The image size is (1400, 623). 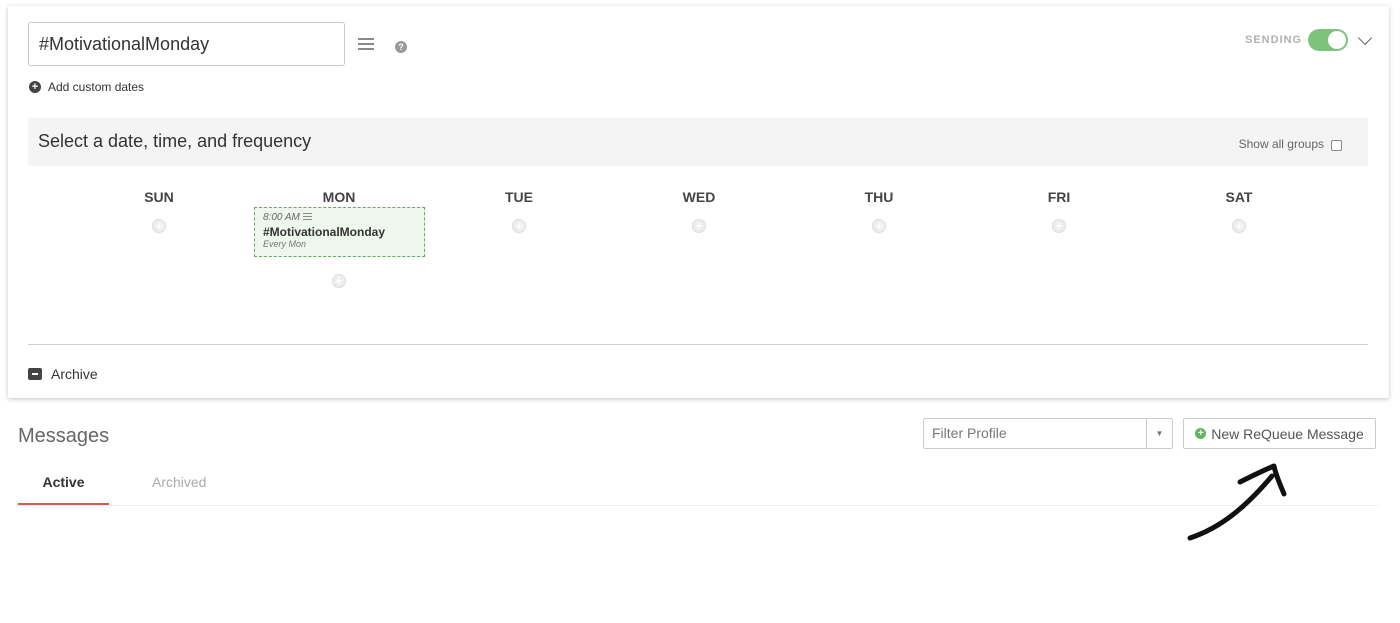 What do you see at coordinates (63, 489) in the screenshot?
I see `tab-active: Active` at bounding box center [63, 489].